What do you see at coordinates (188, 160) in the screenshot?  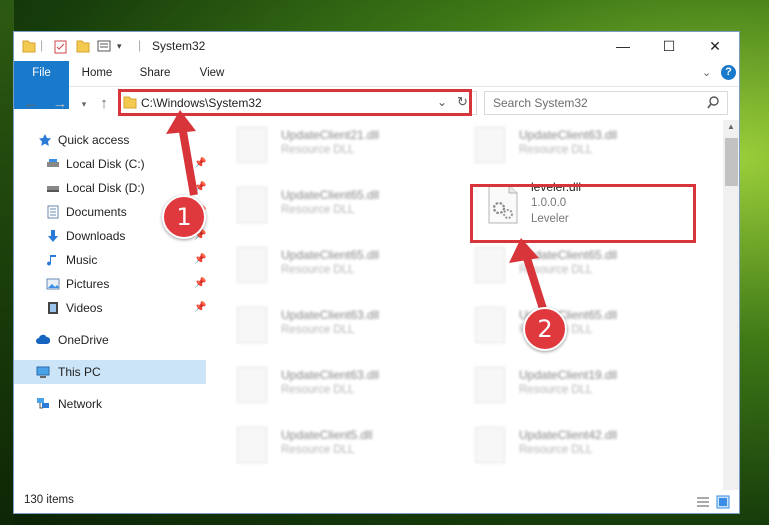 I see `arrow-1-line` at bounding box center [188, 160].